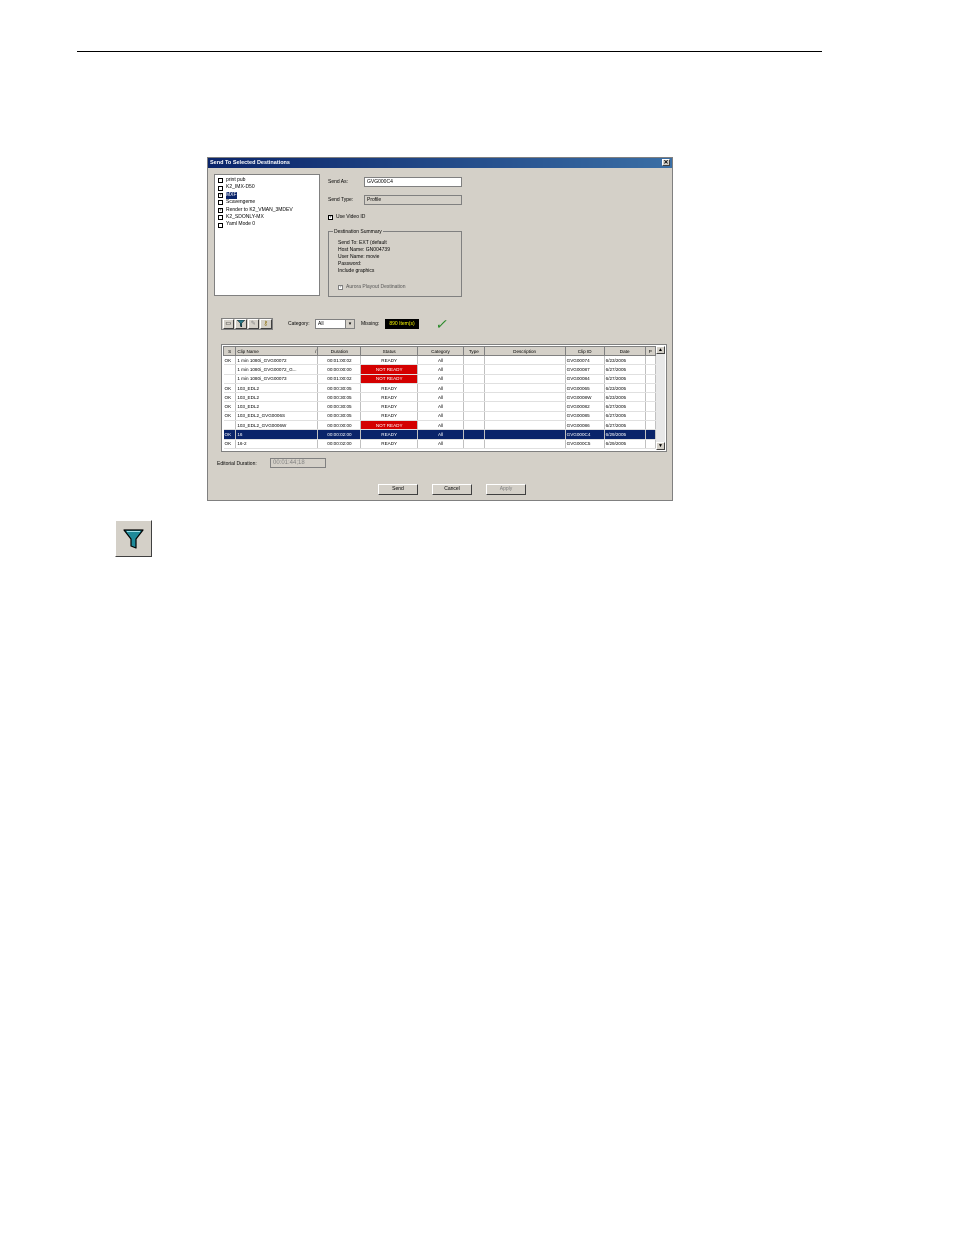  What do you see at coordinates (440, 351) in the screenshot?
I see `column-header: Category` at bounding box center [440, 351].